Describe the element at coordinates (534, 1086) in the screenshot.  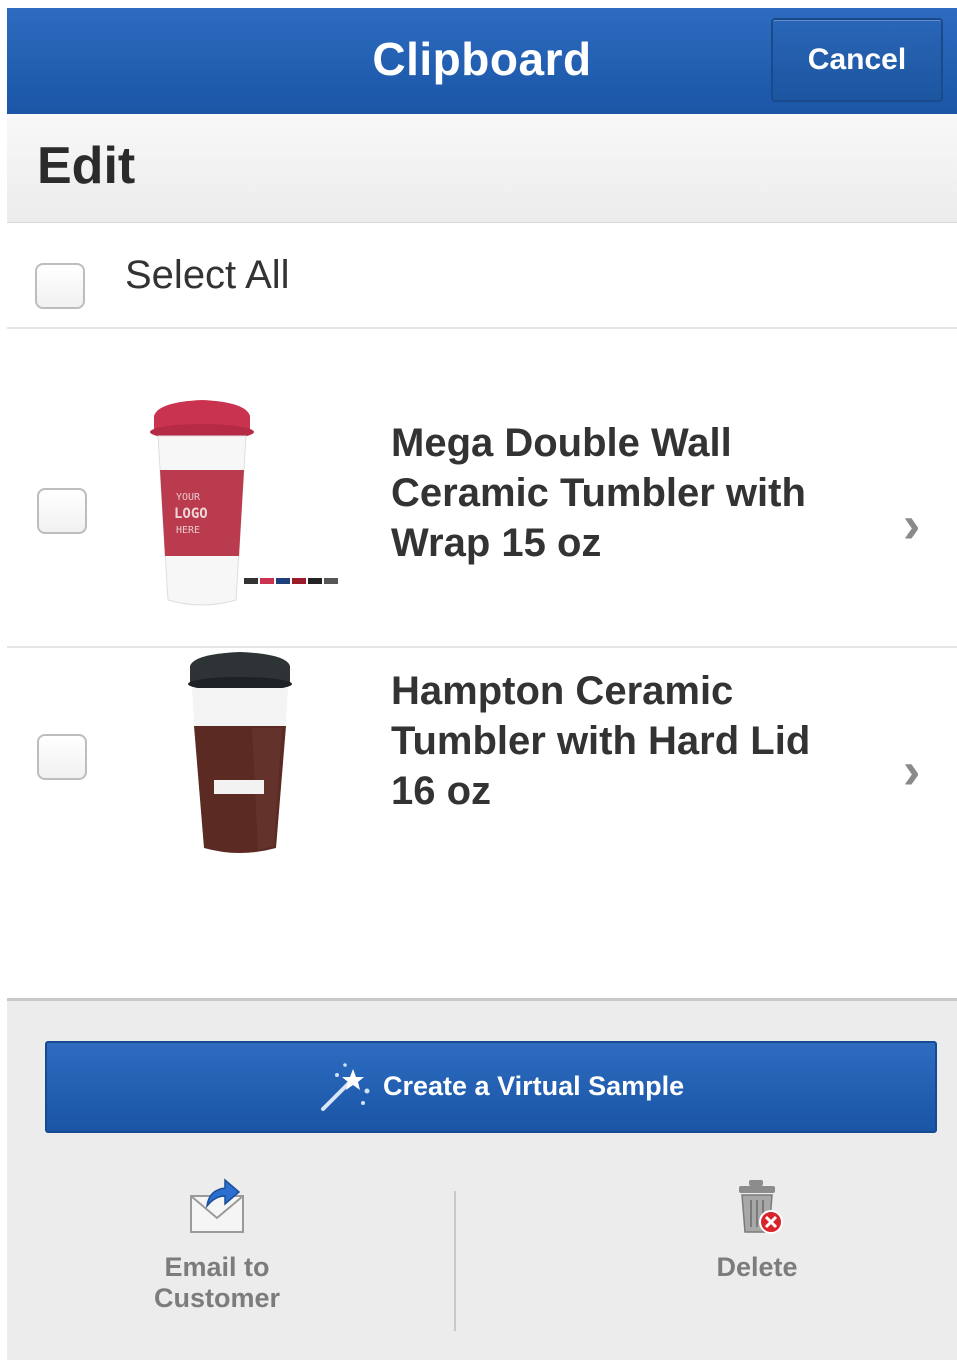
I see `virtual-sample-label: Create a Virtual Sample` at that location.